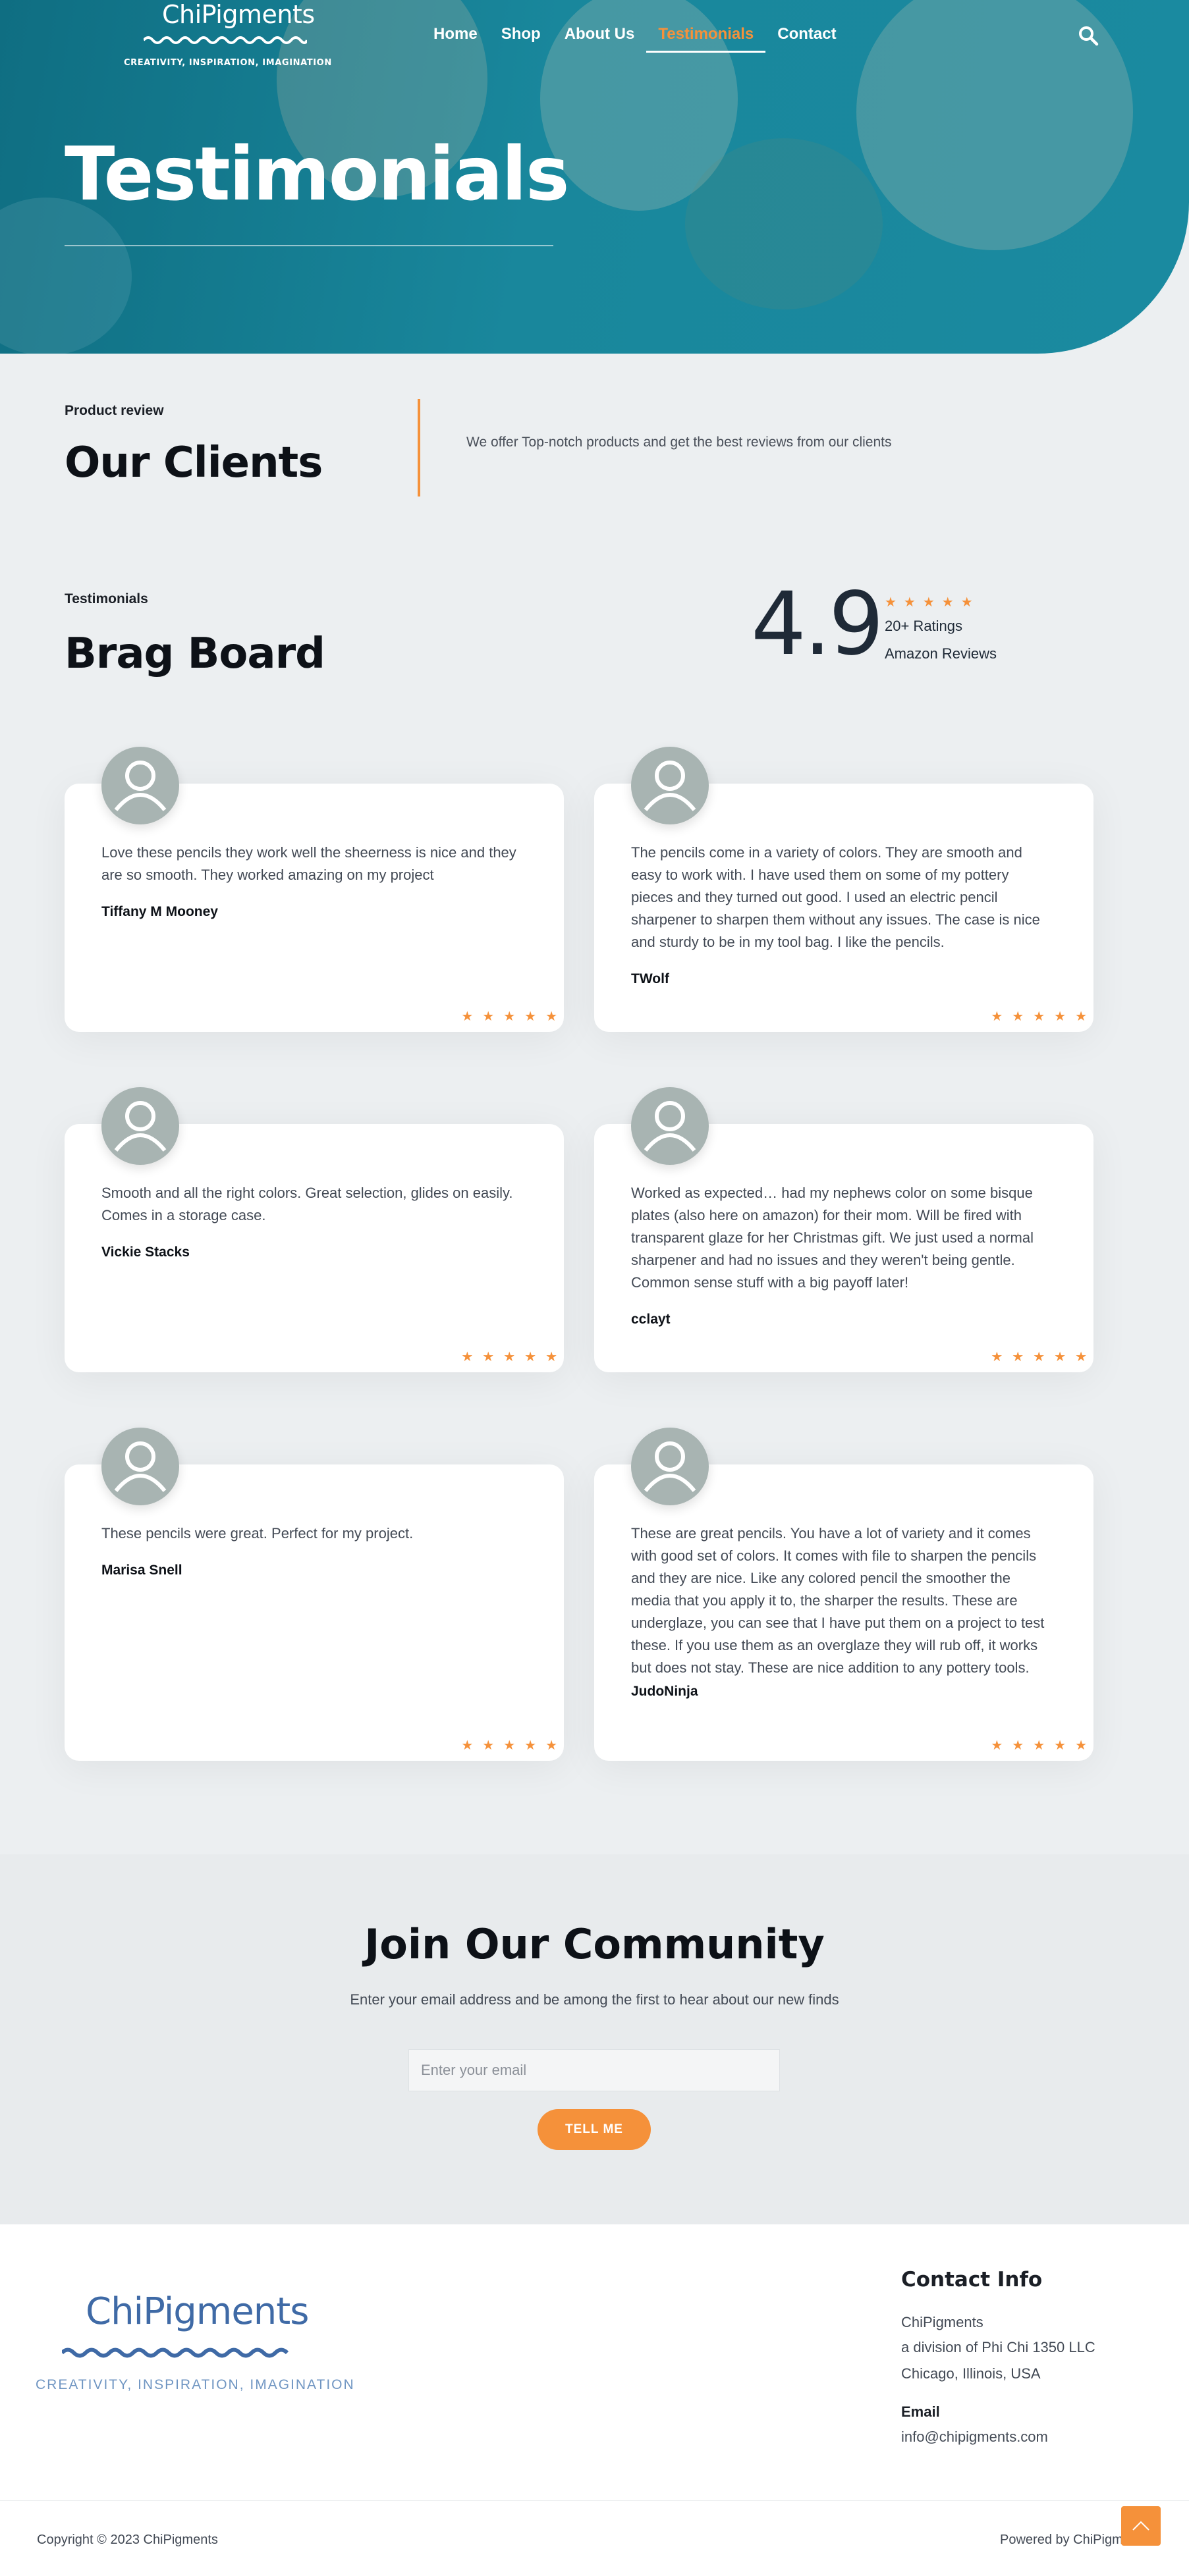  I want to click on main-nav: Home Shop About Us Testimonials Contact, so click(635, 39).